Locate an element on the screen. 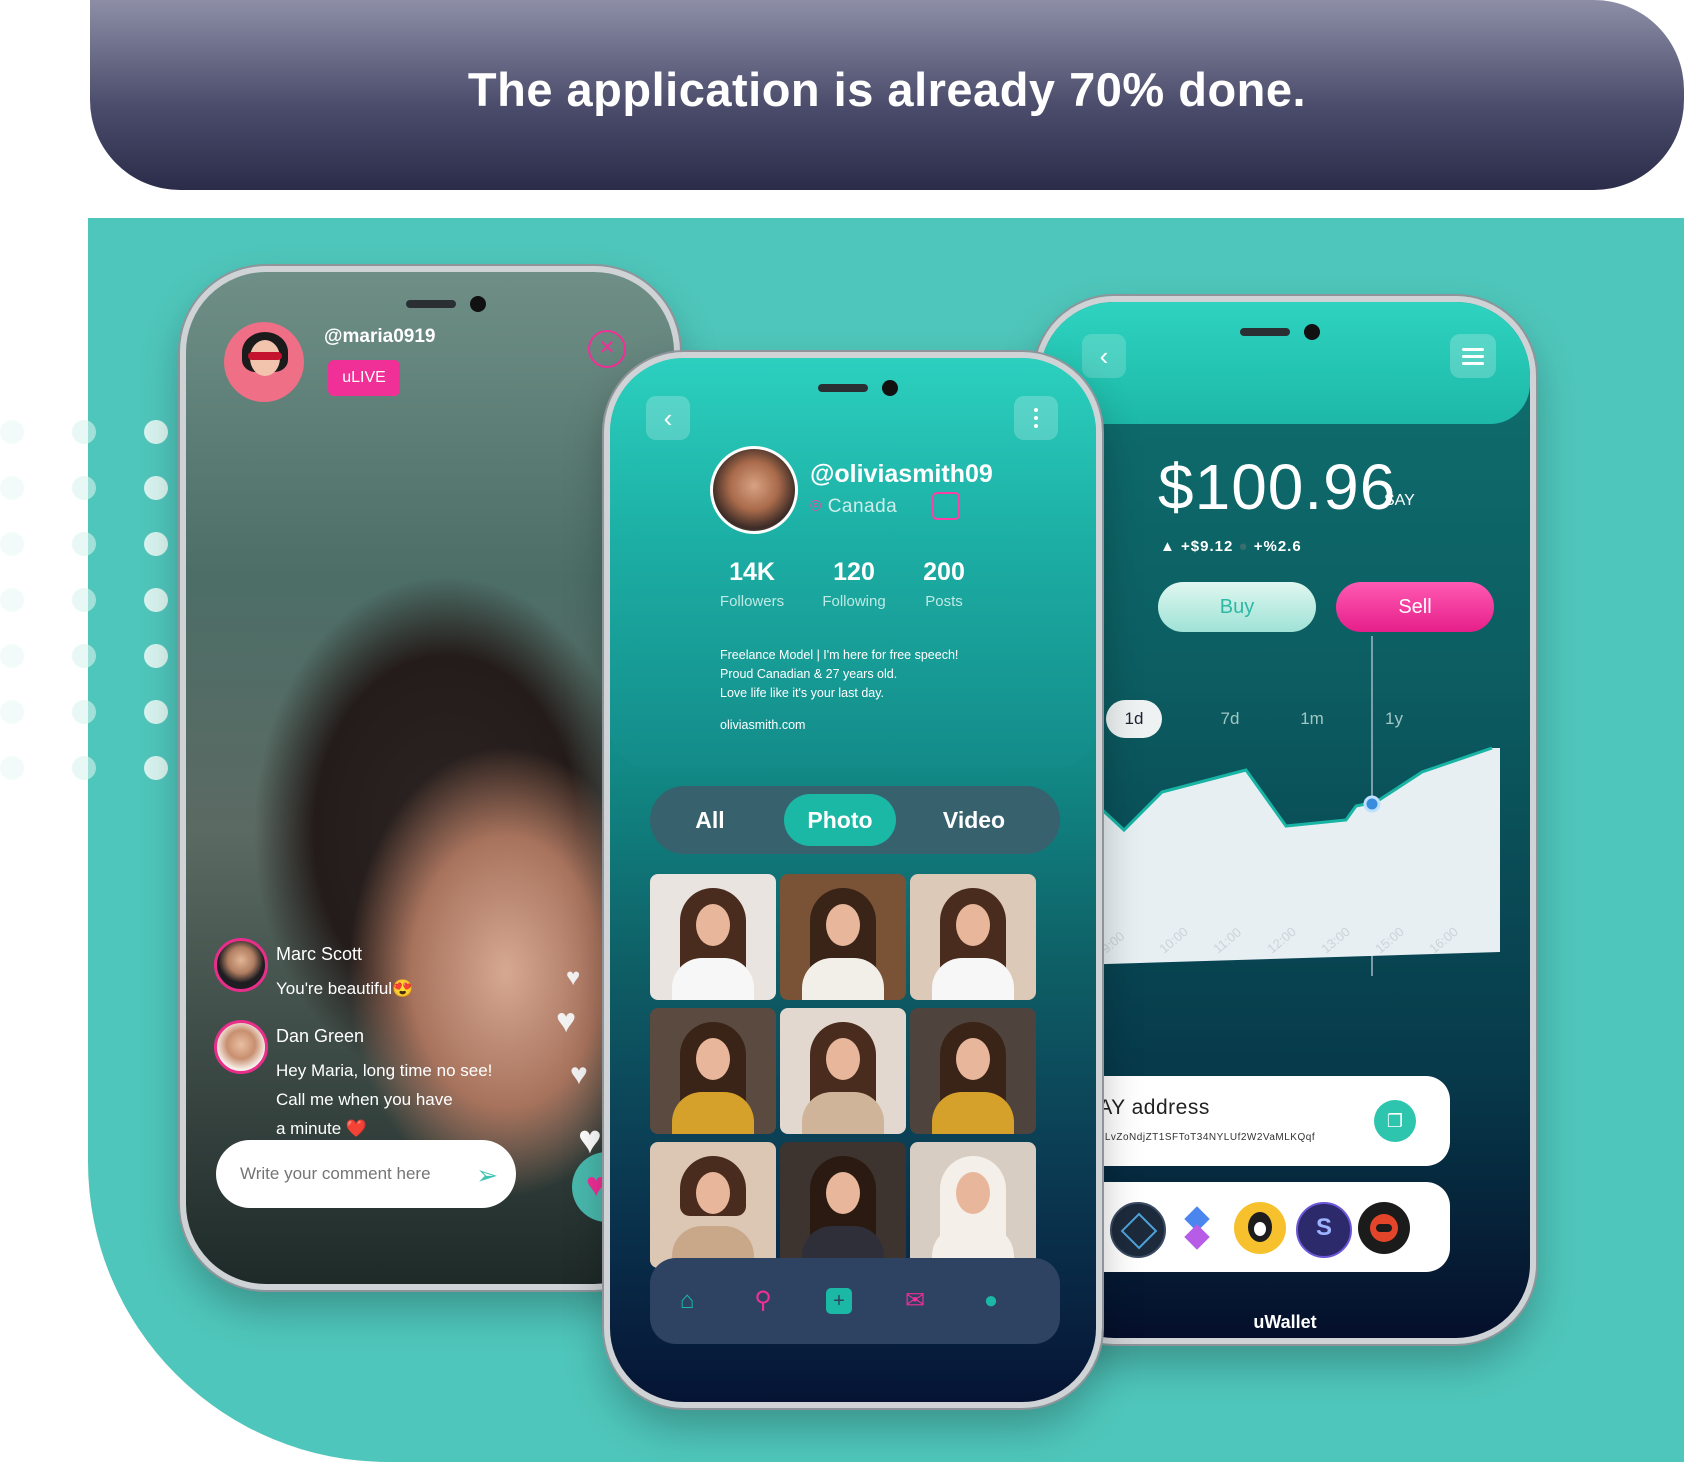  tab-photo: Photo is located at coordinates (840, 820).